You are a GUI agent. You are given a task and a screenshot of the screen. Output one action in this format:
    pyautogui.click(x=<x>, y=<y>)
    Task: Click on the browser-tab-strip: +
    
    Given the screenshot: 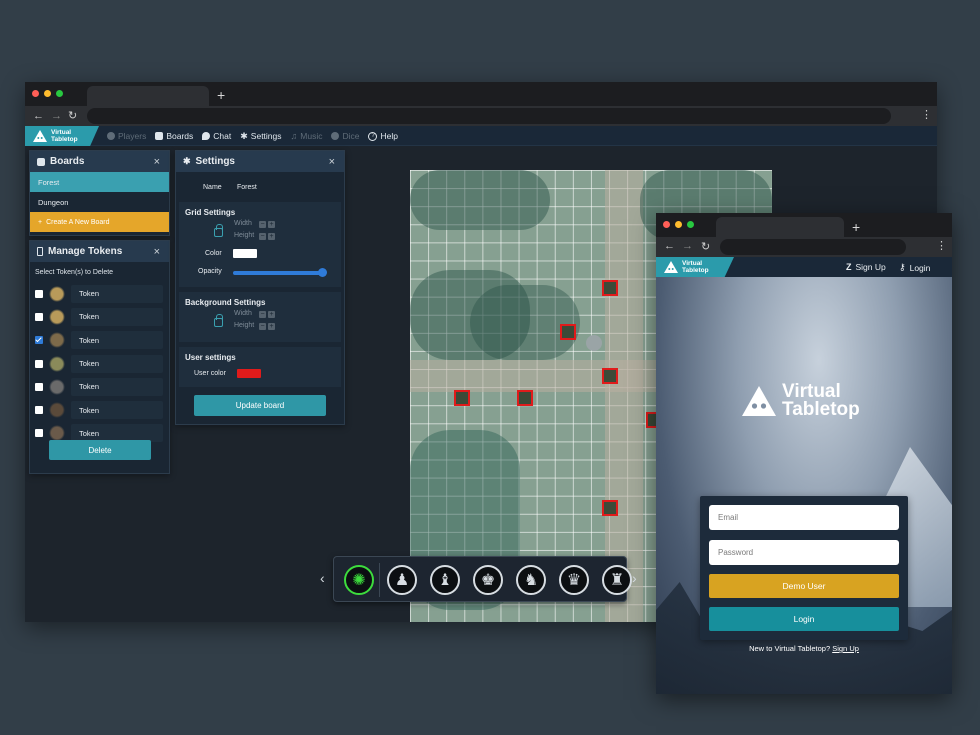 What is the action you would take?
    pyautogui.click(x=481, y=94)
    